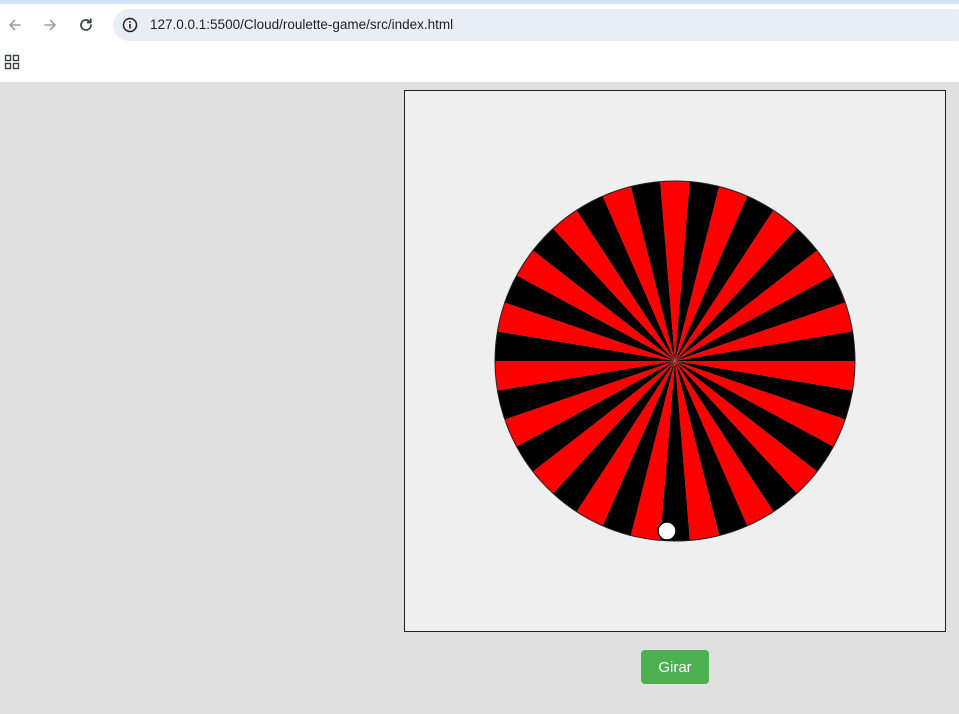 This screenshot has height=714, width=959. What do you see at coordinates (12, 62) in the screenshot?
I see `apps-grid-icon` at bounding box center [12, 62].